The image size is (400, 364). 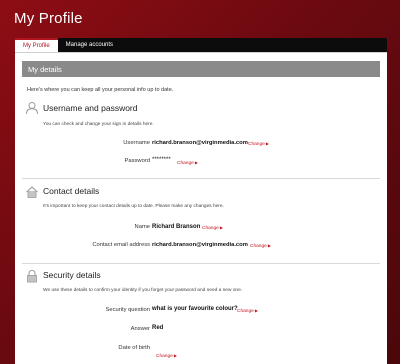 What do you see at coordinates (166, 356) in the screenshot?
I see `change-dob-link: Change▶` at bounding box center [166, 356].